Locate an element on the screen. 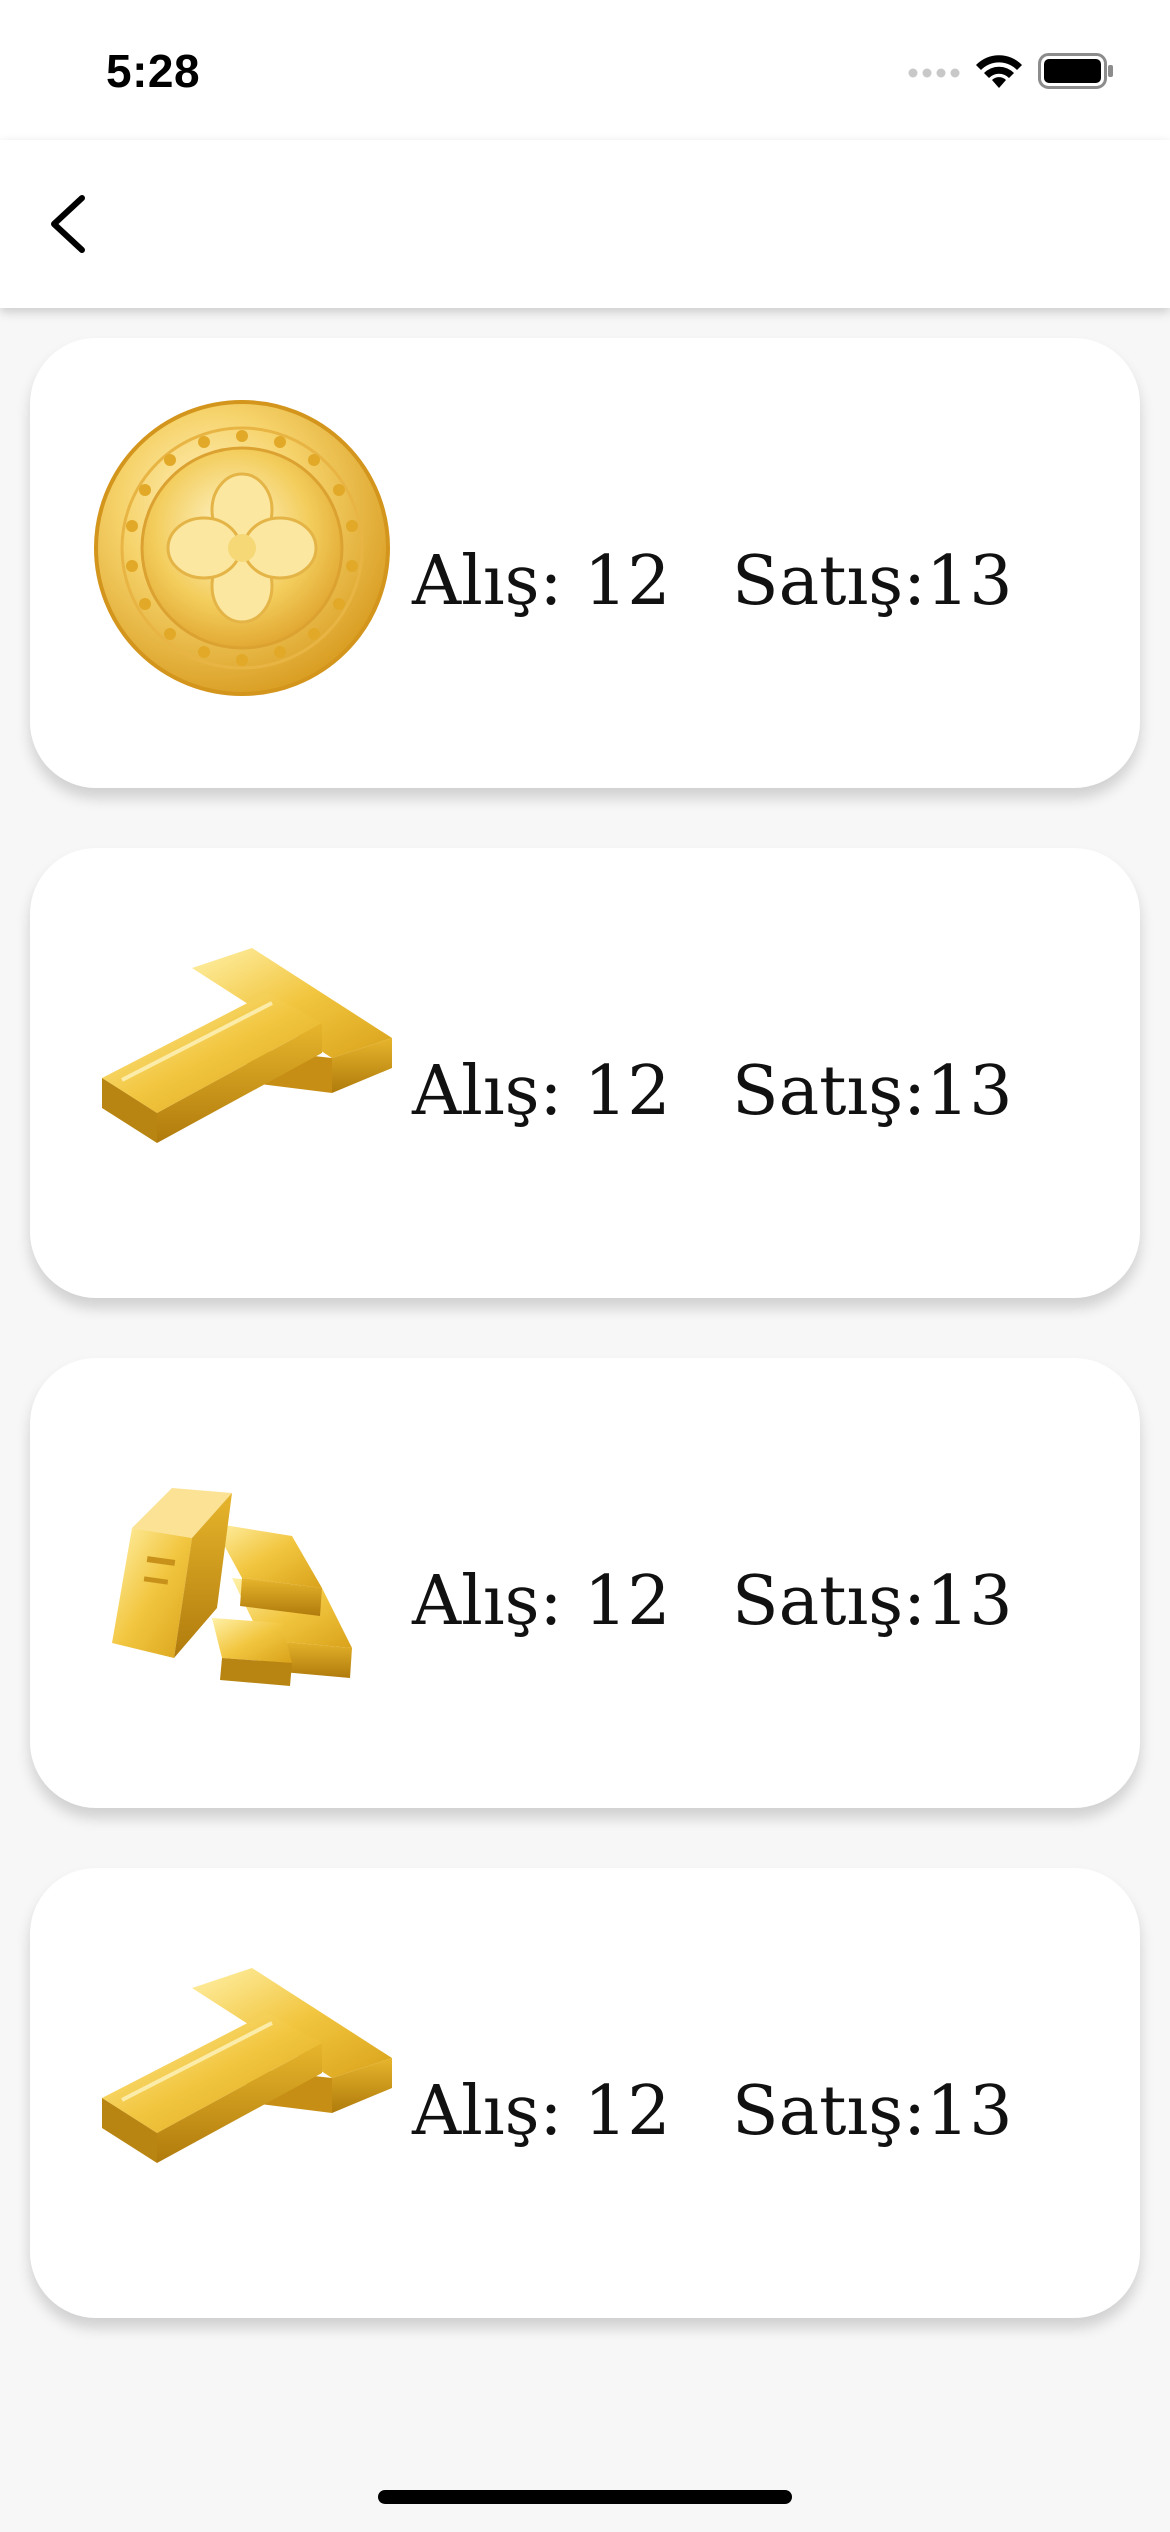 This screenshot has width=1170, height=2532. battery-icon is located at coordinates (1076, 73).